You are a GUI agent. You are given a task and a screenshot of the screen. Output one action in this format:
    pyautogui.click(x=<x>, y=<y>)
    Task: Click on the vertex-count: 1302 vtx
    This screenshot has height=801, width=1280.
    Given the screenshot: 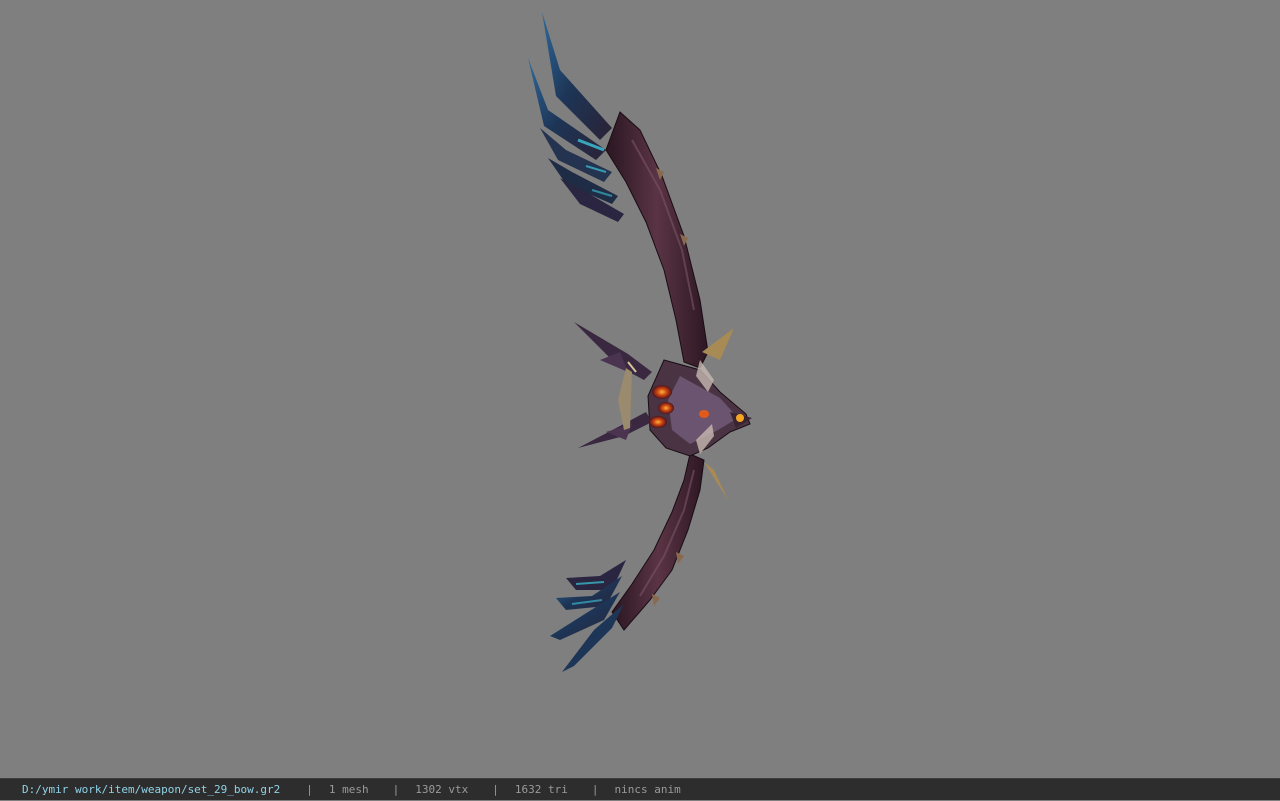 What is the action you would take?
    pyautogui.click(x=442, y=789)
    